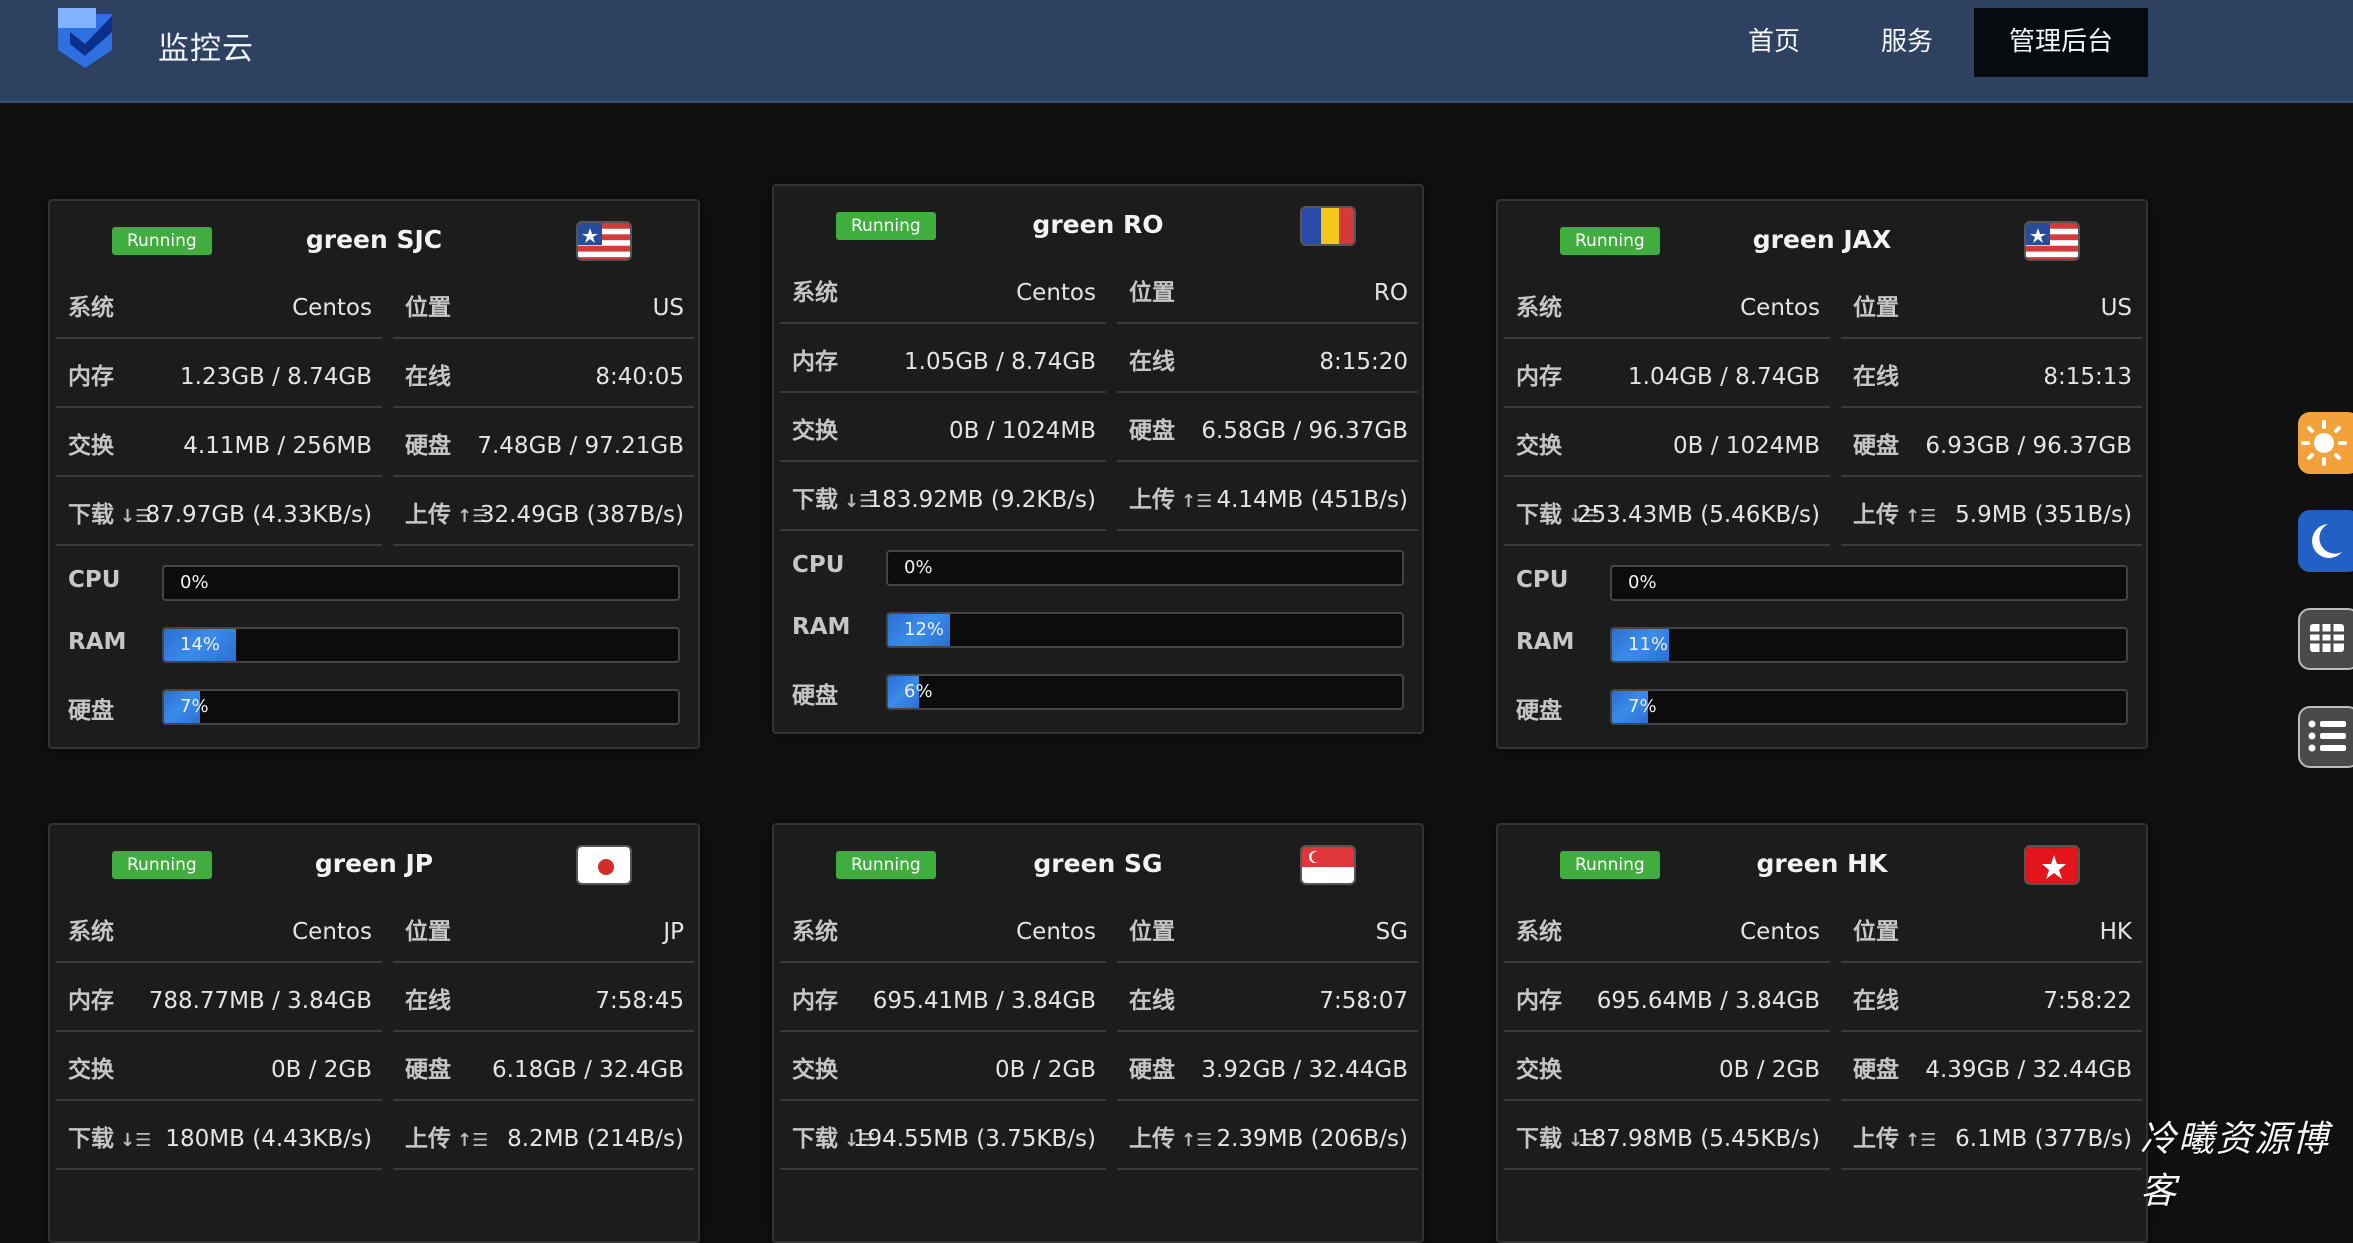 This screenshot has height=1243, width=2353. Describe the element at coordinates (206, 45) in the screenshot. I see `brand-name: 监控云` at that location.